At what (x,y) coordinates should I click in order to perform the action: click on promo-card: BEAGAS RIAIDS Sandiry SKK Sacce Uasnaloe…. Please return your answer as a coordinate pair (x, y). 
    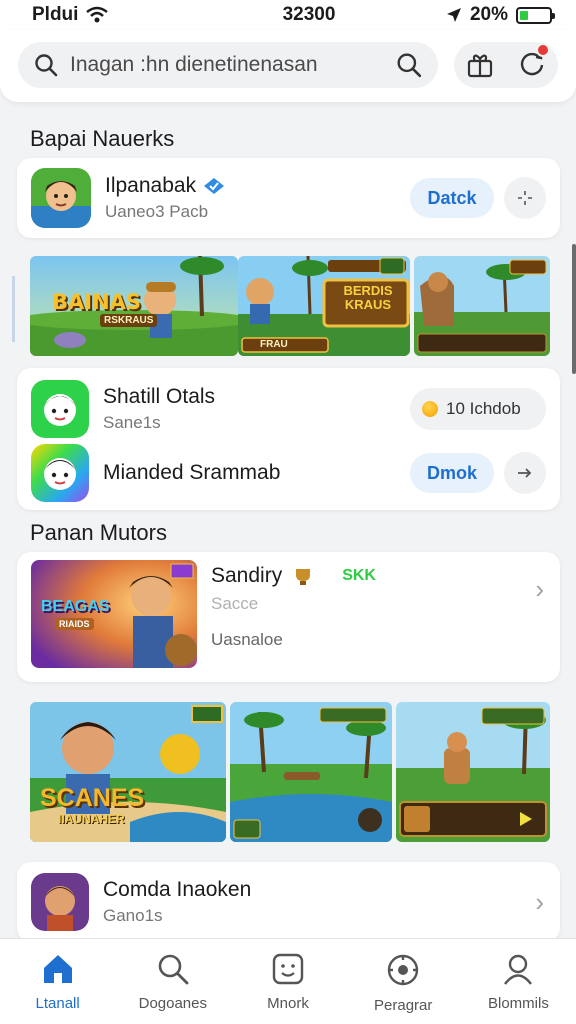
    Looking at the image, I should click on (288, 617).